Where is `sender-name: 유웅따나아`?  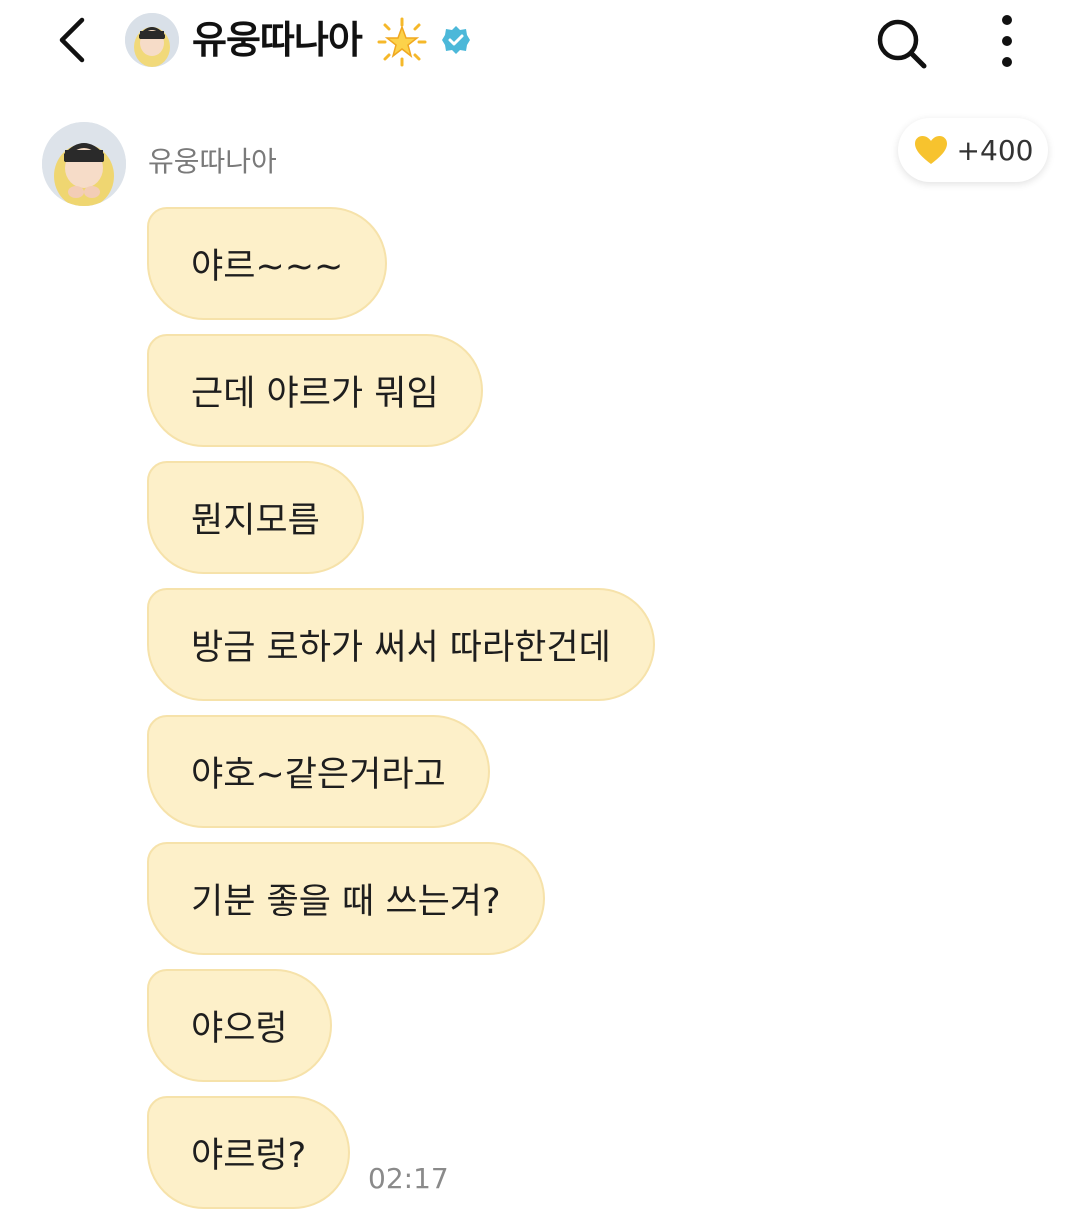 sender-name: 유웅따나아 is located at coordinates (212, 161).